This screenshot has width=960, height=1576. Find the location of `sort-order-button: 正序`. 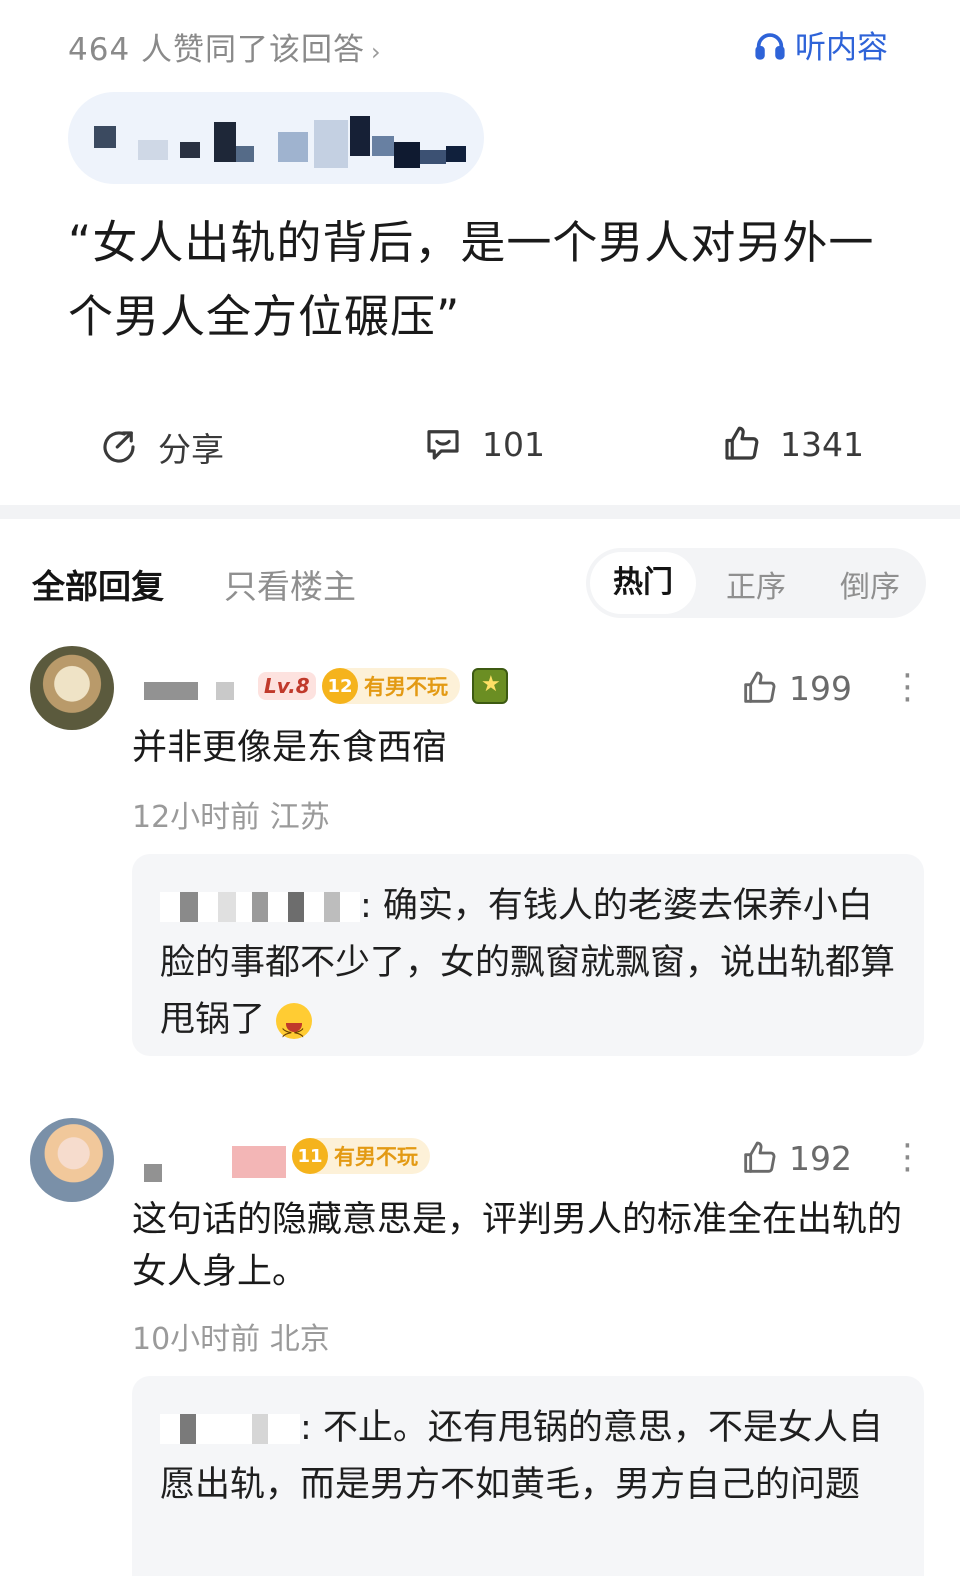

sort-order-button: 正序 is located at coordinates (756, 584).